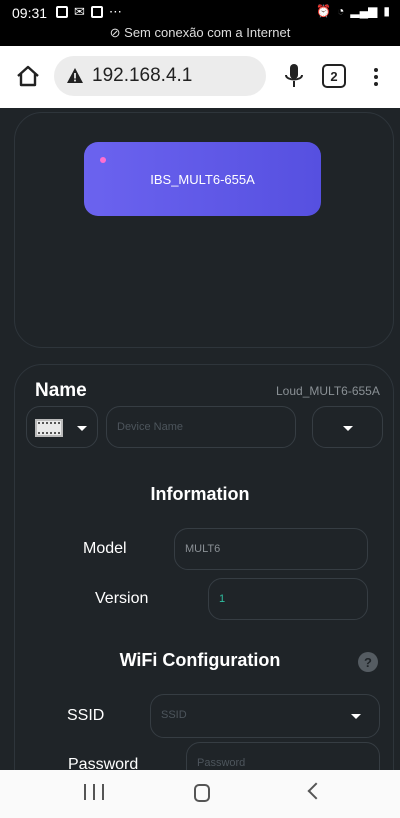 The image size is (400, 818). Describe the element at coordinates (294, 76) in the screenshot. I see `microphone-icon` at that location.